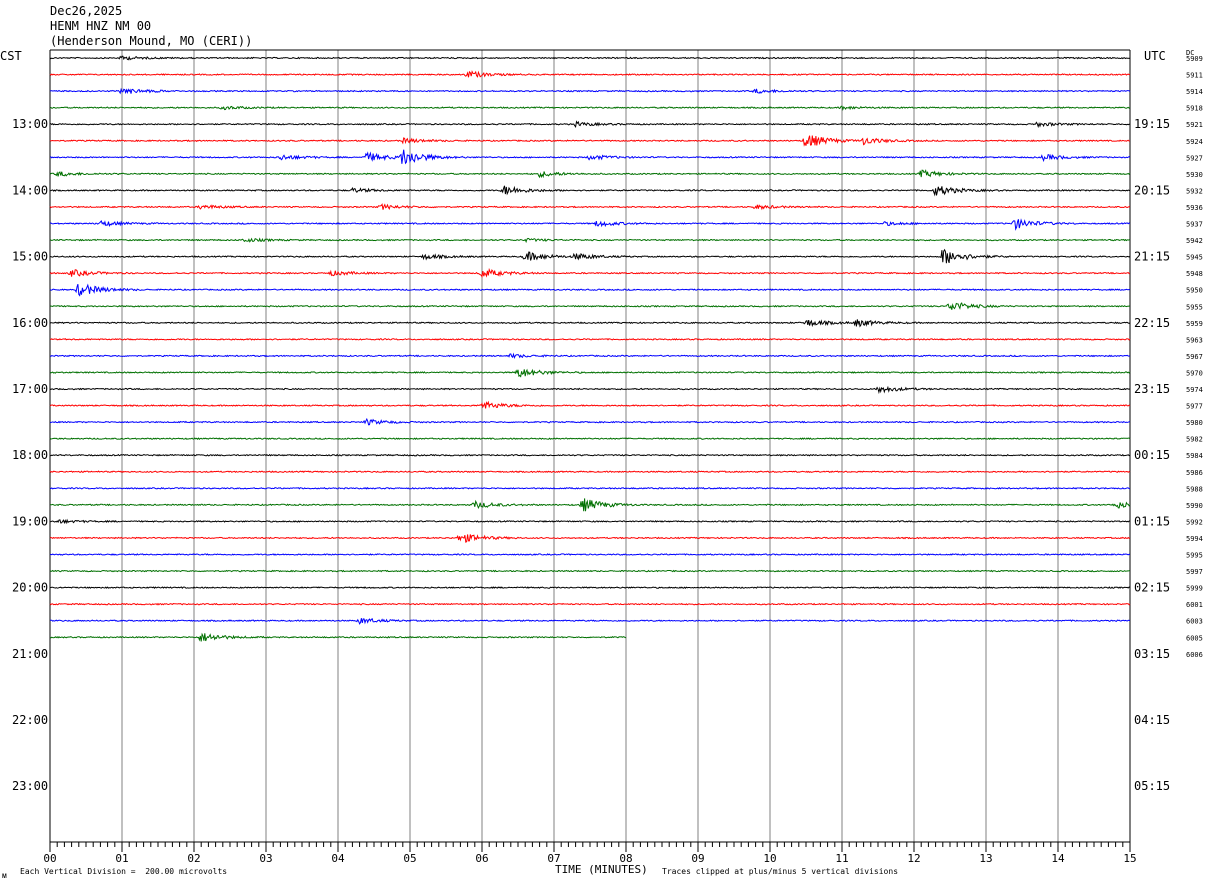 The image size is (1210, 886). I want to click on dc-offset-label: 5977, so click(1194, 407).